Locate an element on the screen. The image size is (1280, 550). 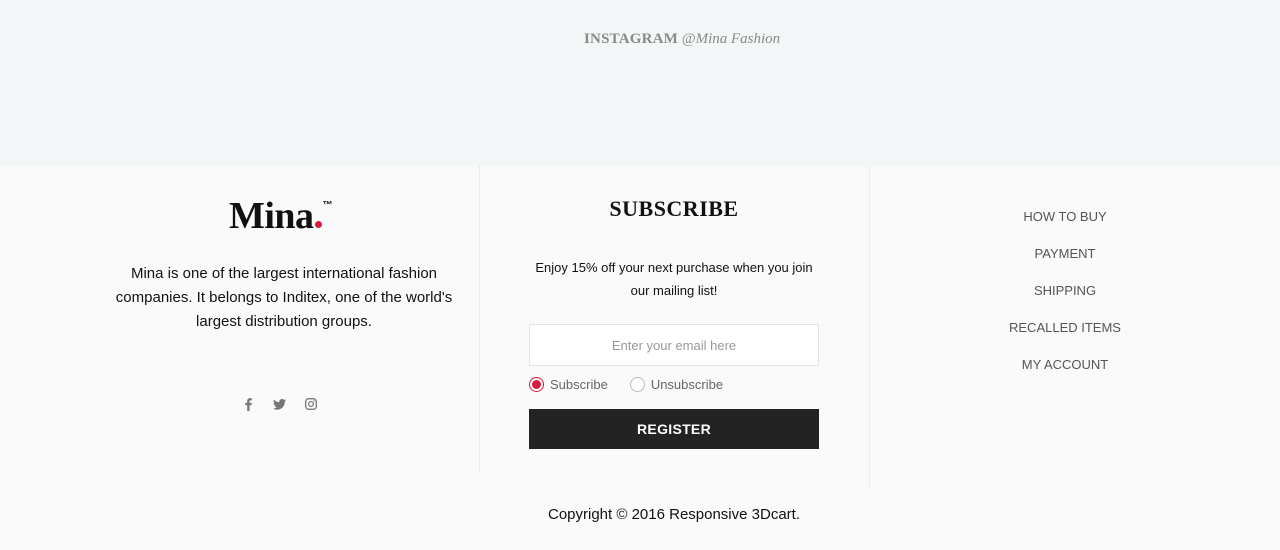
register-button: REGISTER is located at coordinates (674, 429).